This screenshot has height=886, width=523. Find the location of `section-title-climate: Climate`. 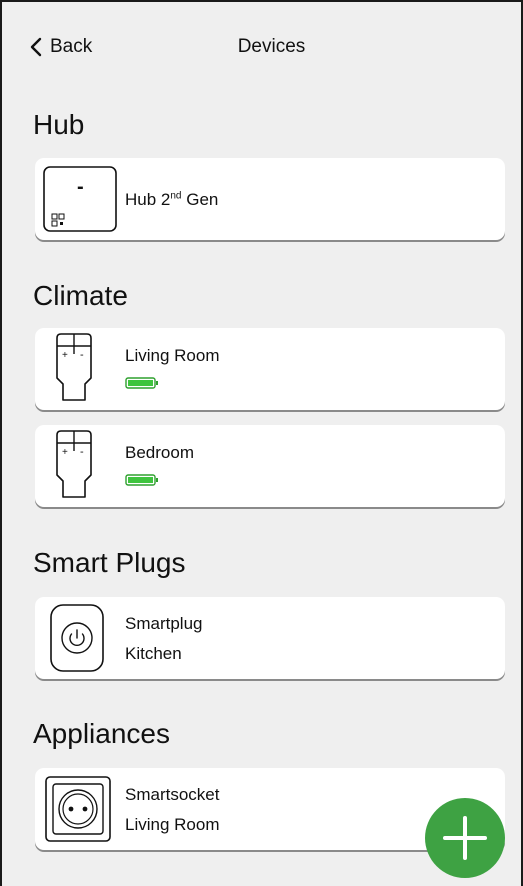

section-title-climate: Climate is located at coordinates (80, 295).